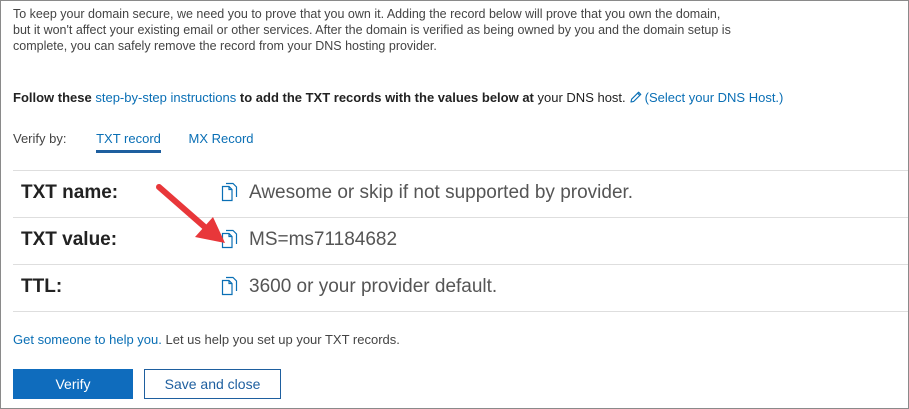  I want to click on help-text: Let us help you set up your TXT records., so click(282, 339).